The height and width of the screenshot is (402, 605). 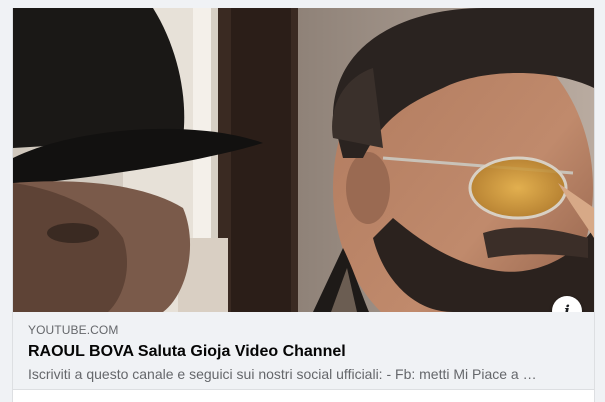 I want to click on link-domain: YOUTUBE.COM, so click(x=73, y=330).